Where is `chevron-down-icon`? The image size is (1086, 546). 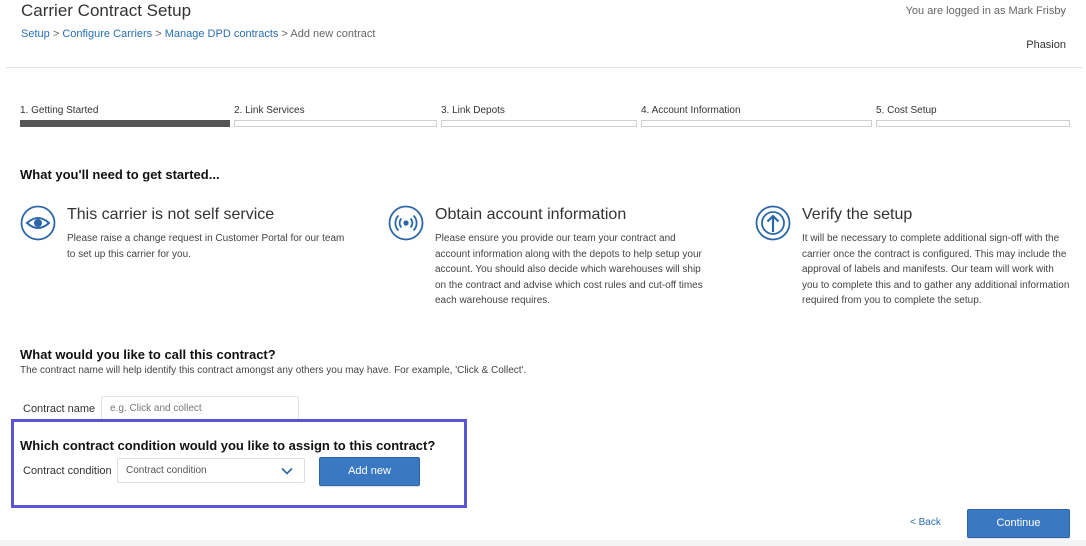 chevron-down-icon is located at coordinates (287, 471).